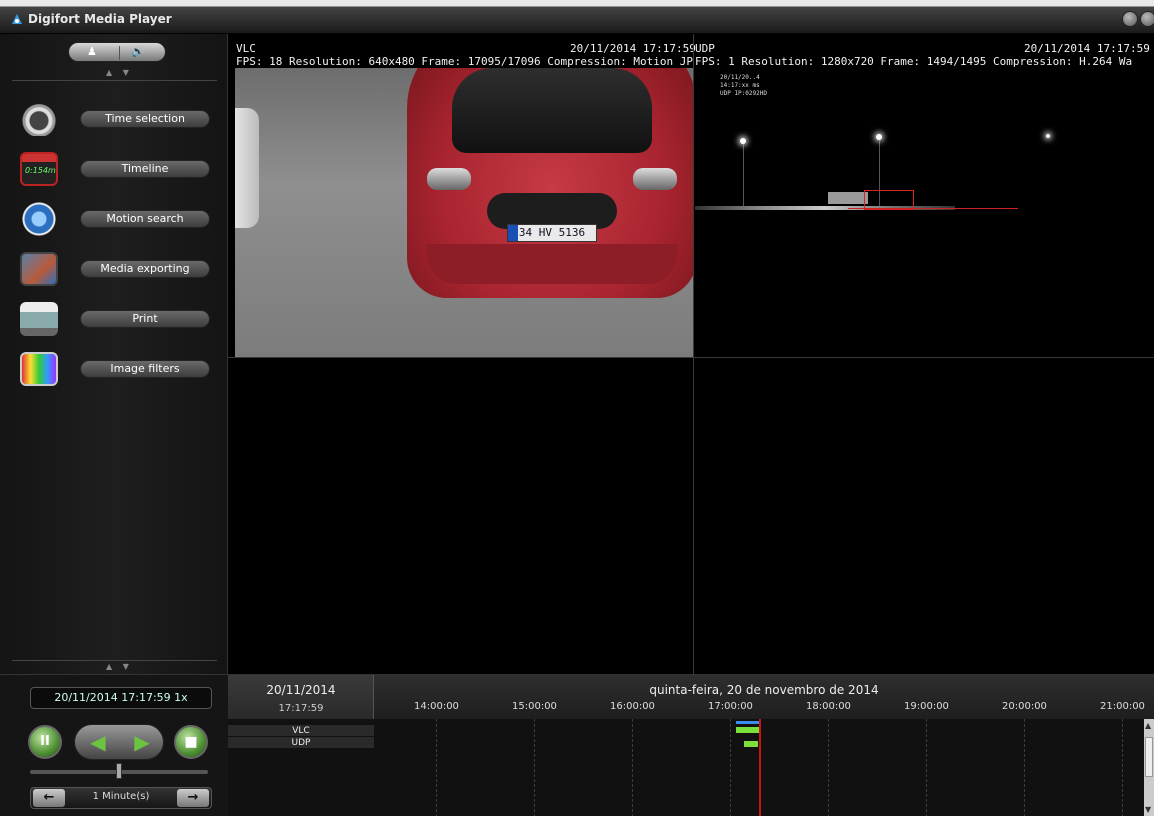 This screenshot has height=816, width=1154. Describe the element at coordinates (145, 269) in the screenshot. I see `media-exporting-button: Media exporting` at that location.